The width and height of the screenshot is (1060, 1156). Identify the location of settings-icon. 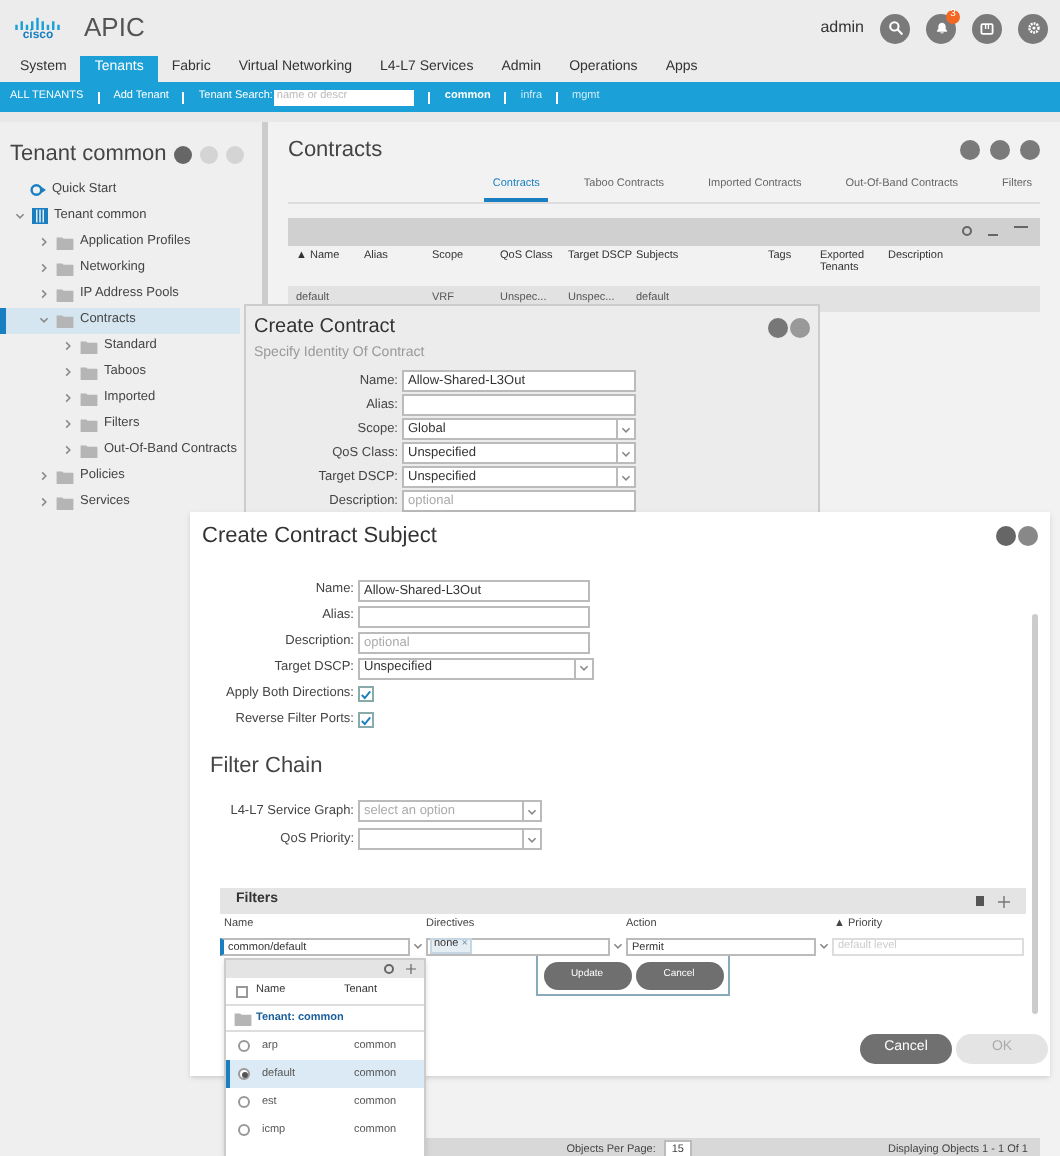
(1033, 28).